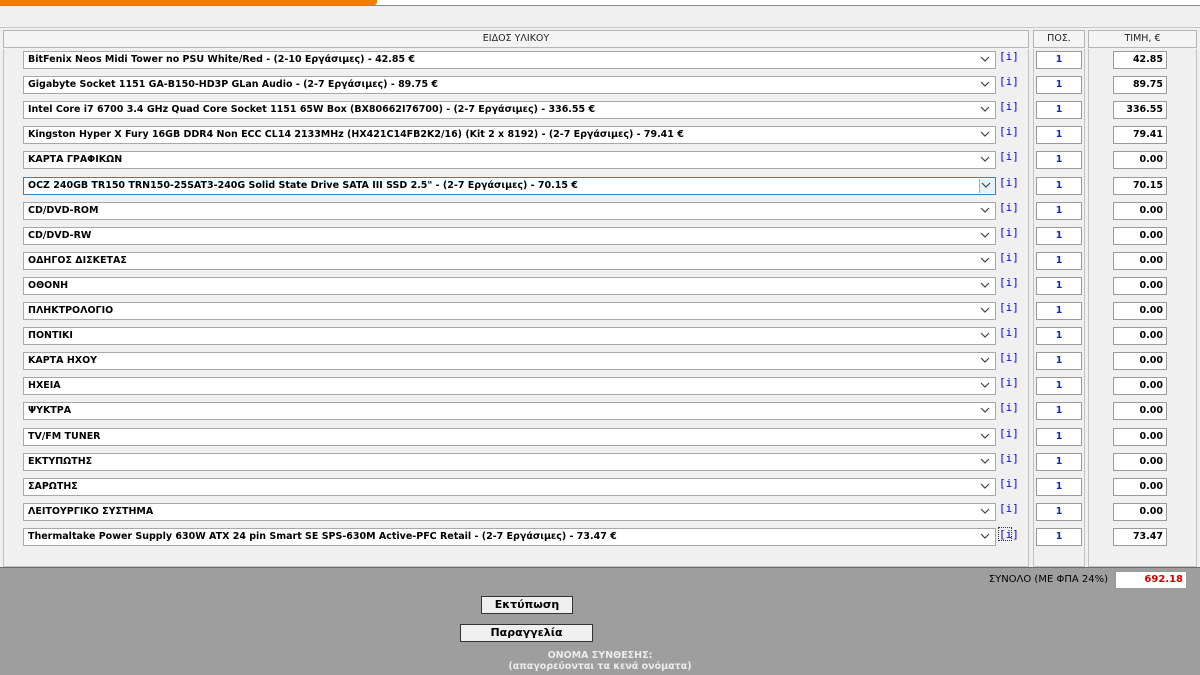 This screenshot has width=1200, height=675. Describe the element at coordinates (509, 512) in the screenshot. I see `component-select: ΛΕΙΤΟΥΡΓΙΚΟ ΣΥΣΤΗΜΑ` at that location.